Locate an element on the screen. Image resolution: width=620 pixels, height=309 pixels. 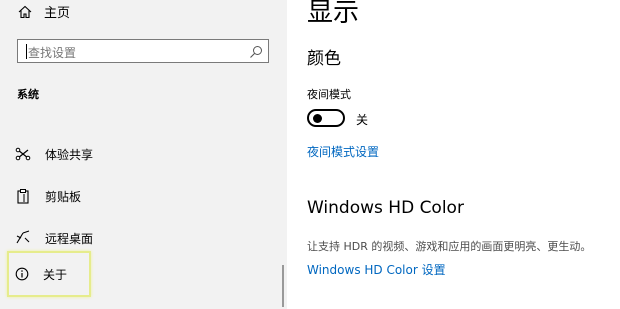
night-light-toggle is located at coordinates (326, 118).